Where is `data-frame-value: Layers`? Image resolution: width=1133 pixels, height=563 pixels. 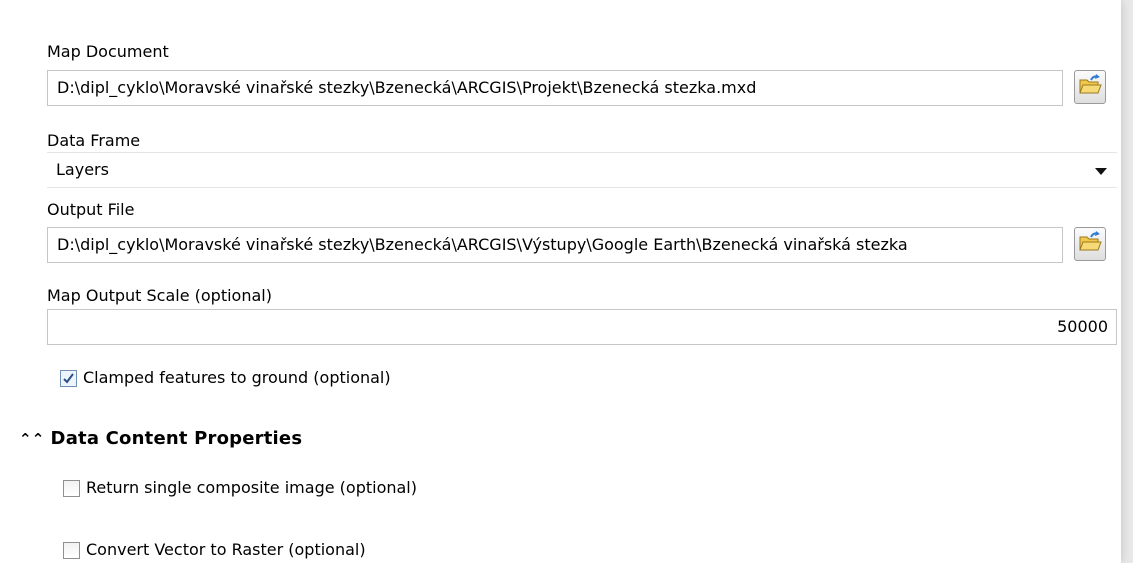 data-frame-value: Layers is located at coordinates (82, 169).